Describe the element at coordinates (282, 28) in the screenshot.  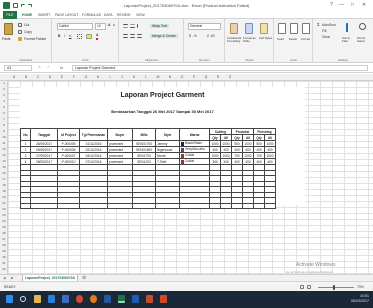
I see `insert-icon` at that location.